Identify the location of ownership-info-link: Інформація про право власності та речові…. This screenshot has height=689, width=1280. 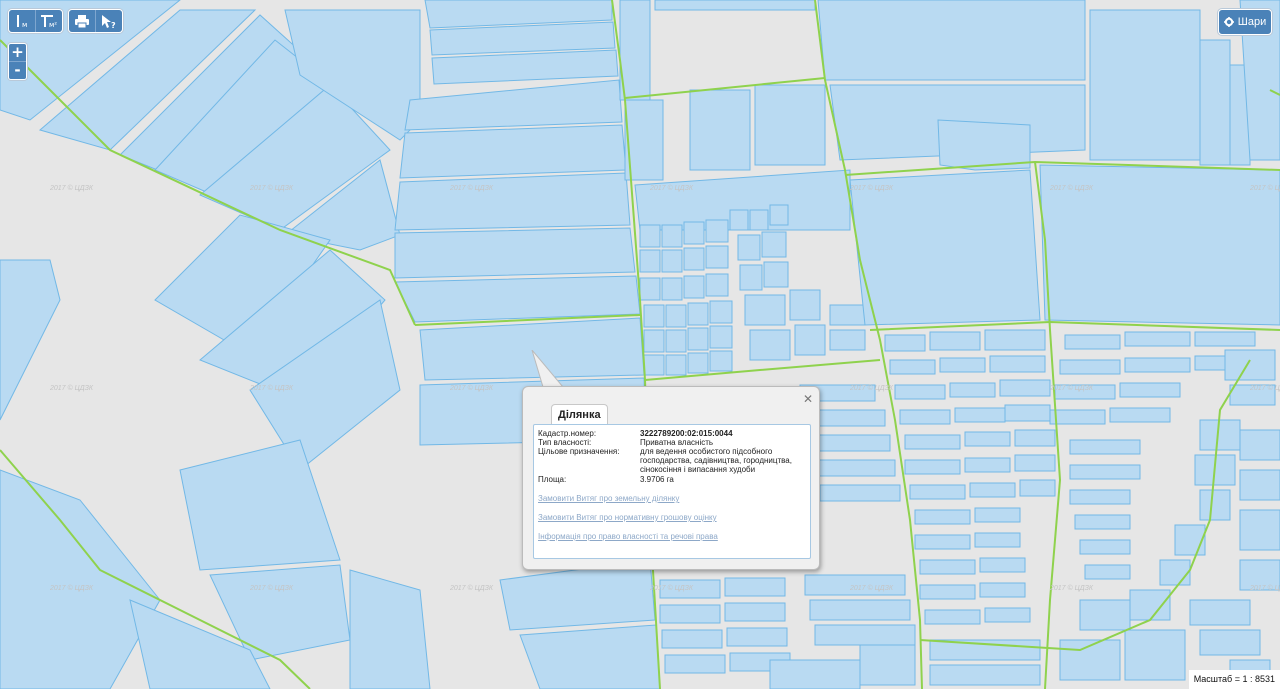
(628, 536).